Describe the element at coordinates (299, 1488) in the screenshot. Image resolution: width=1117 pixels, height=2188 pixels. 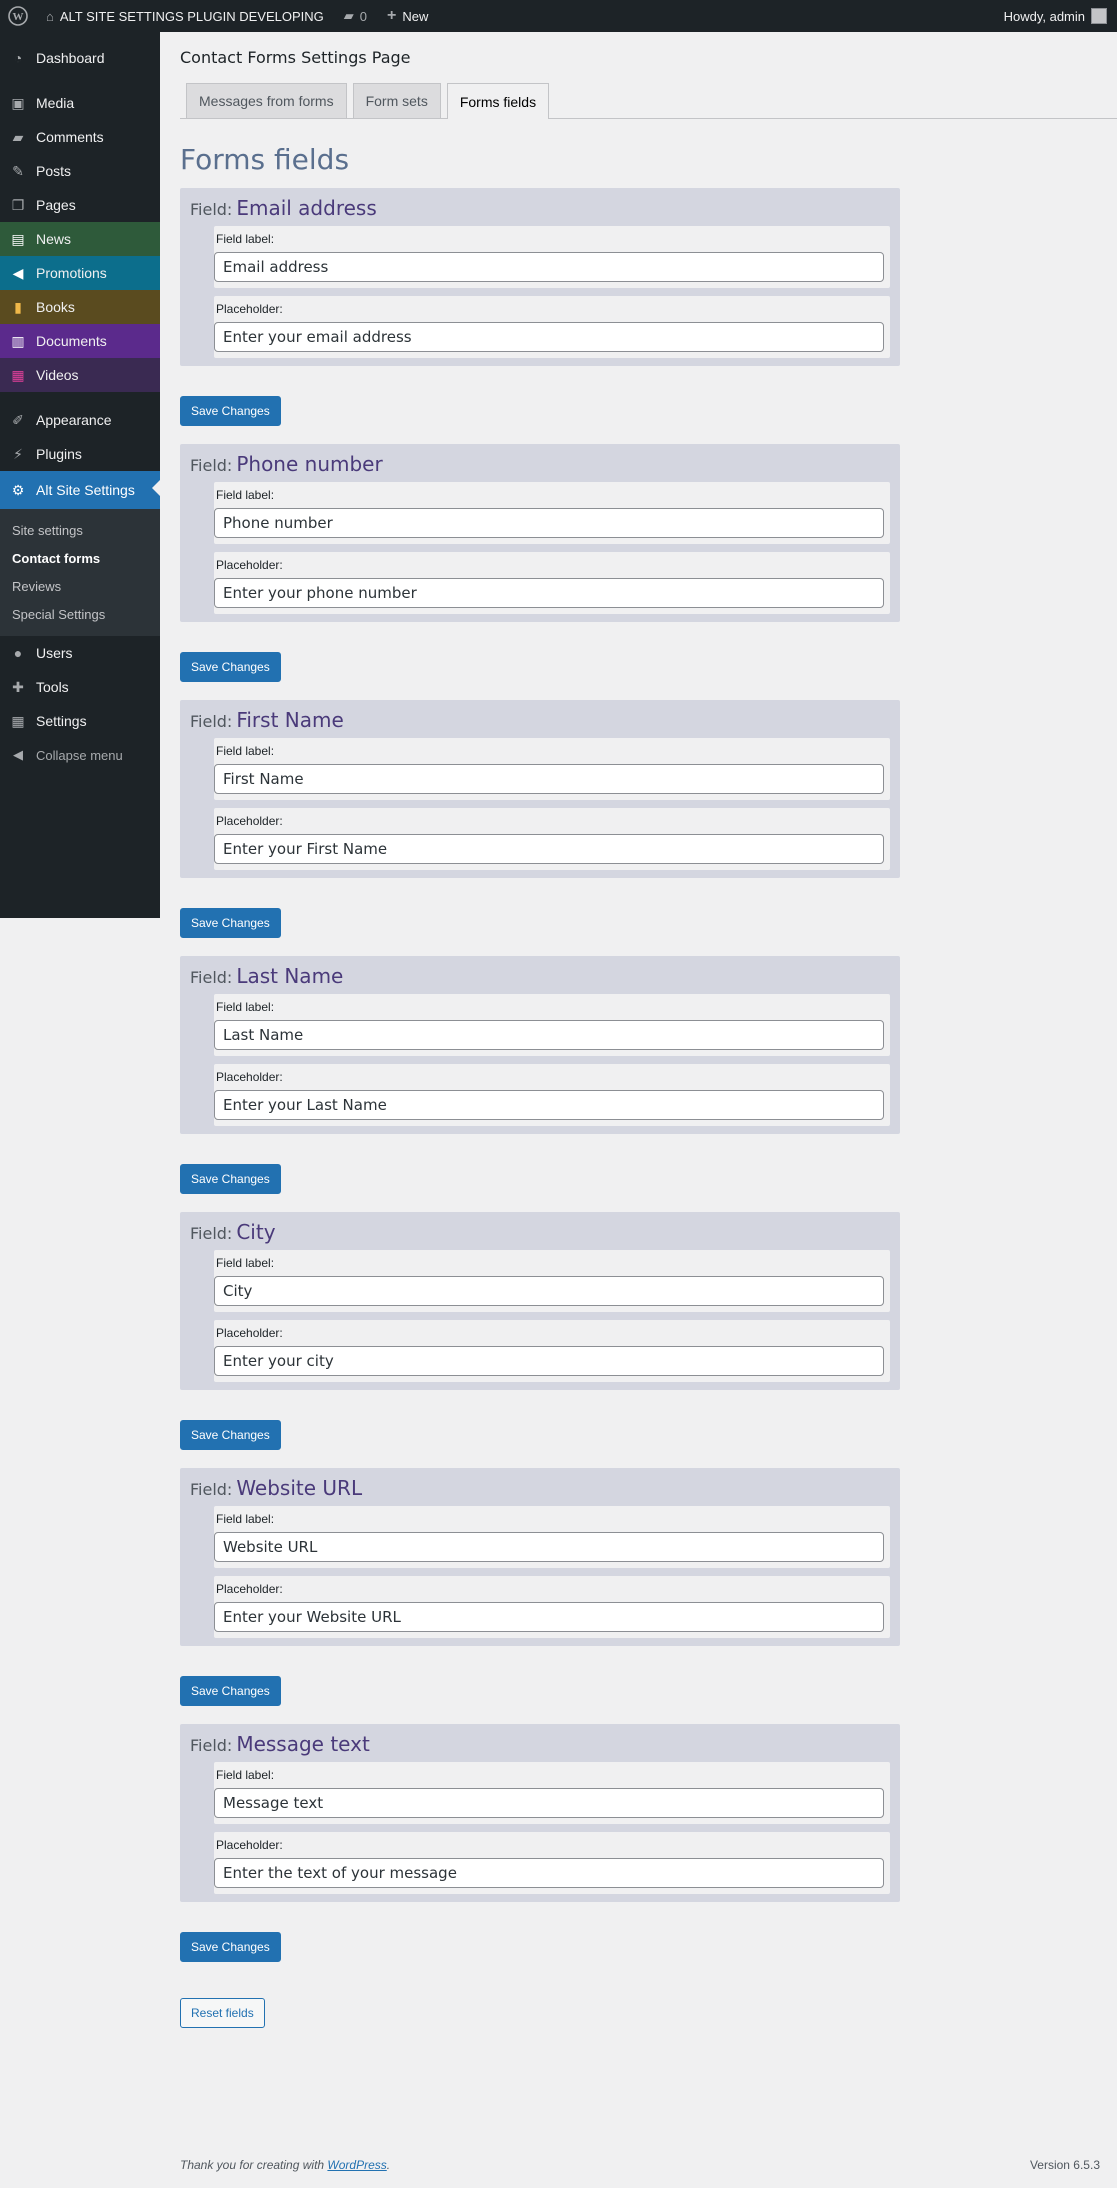
I see `field-name: Website URL` at that location.